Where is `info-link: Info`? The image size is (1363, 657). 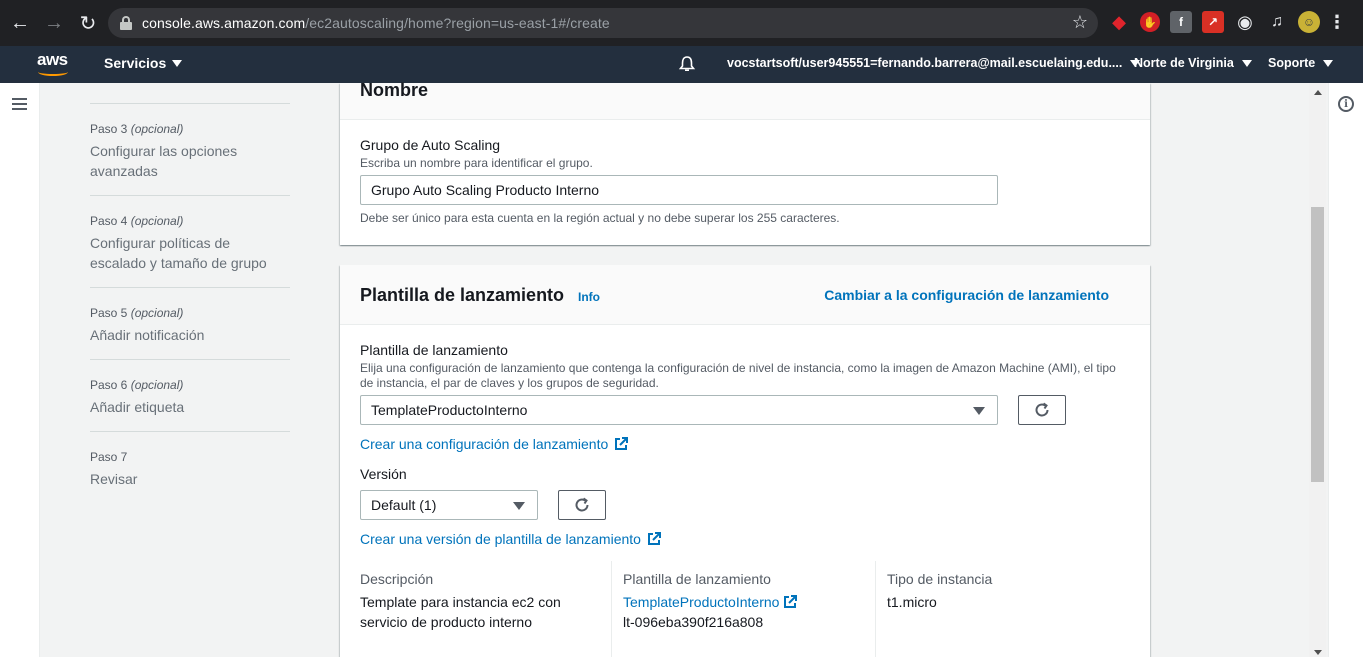
info-link: Info is located at coordinates (589, 297).